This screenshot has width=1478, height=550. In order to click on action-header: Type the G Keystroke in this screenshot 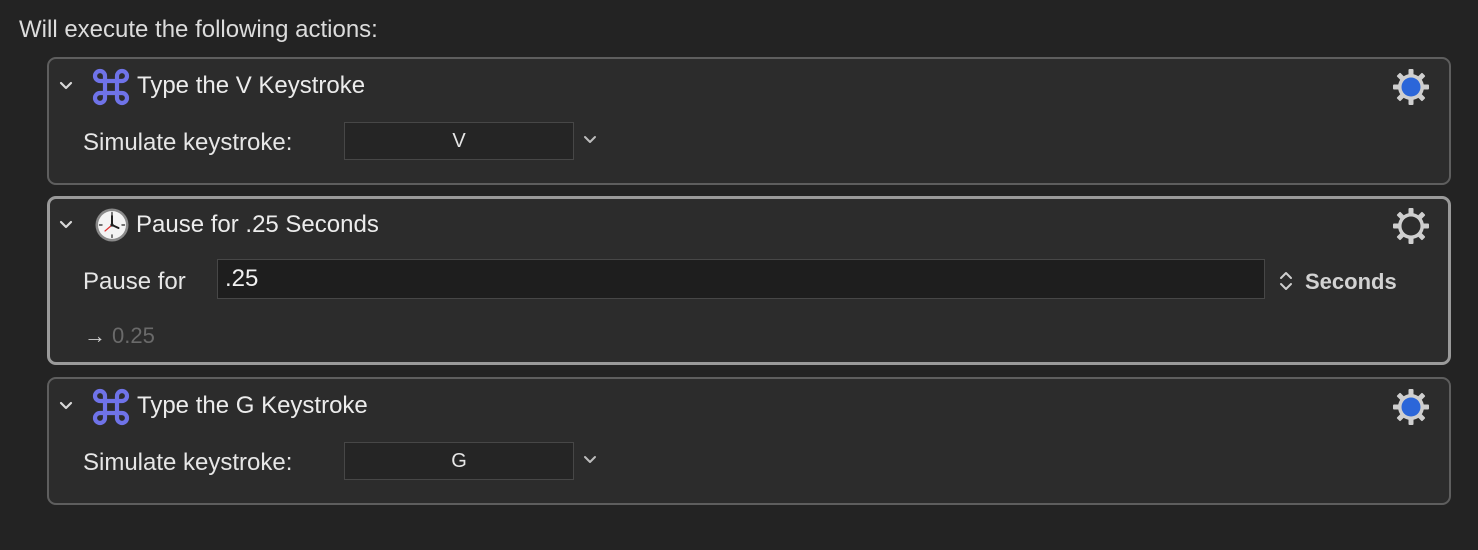, I will do `click(749, 407)`.